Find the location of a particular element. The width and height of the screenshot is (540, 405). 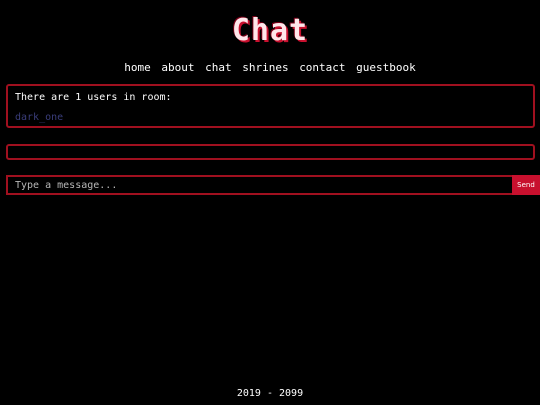

nav-link-about: about is located at coordinates (177, 67).